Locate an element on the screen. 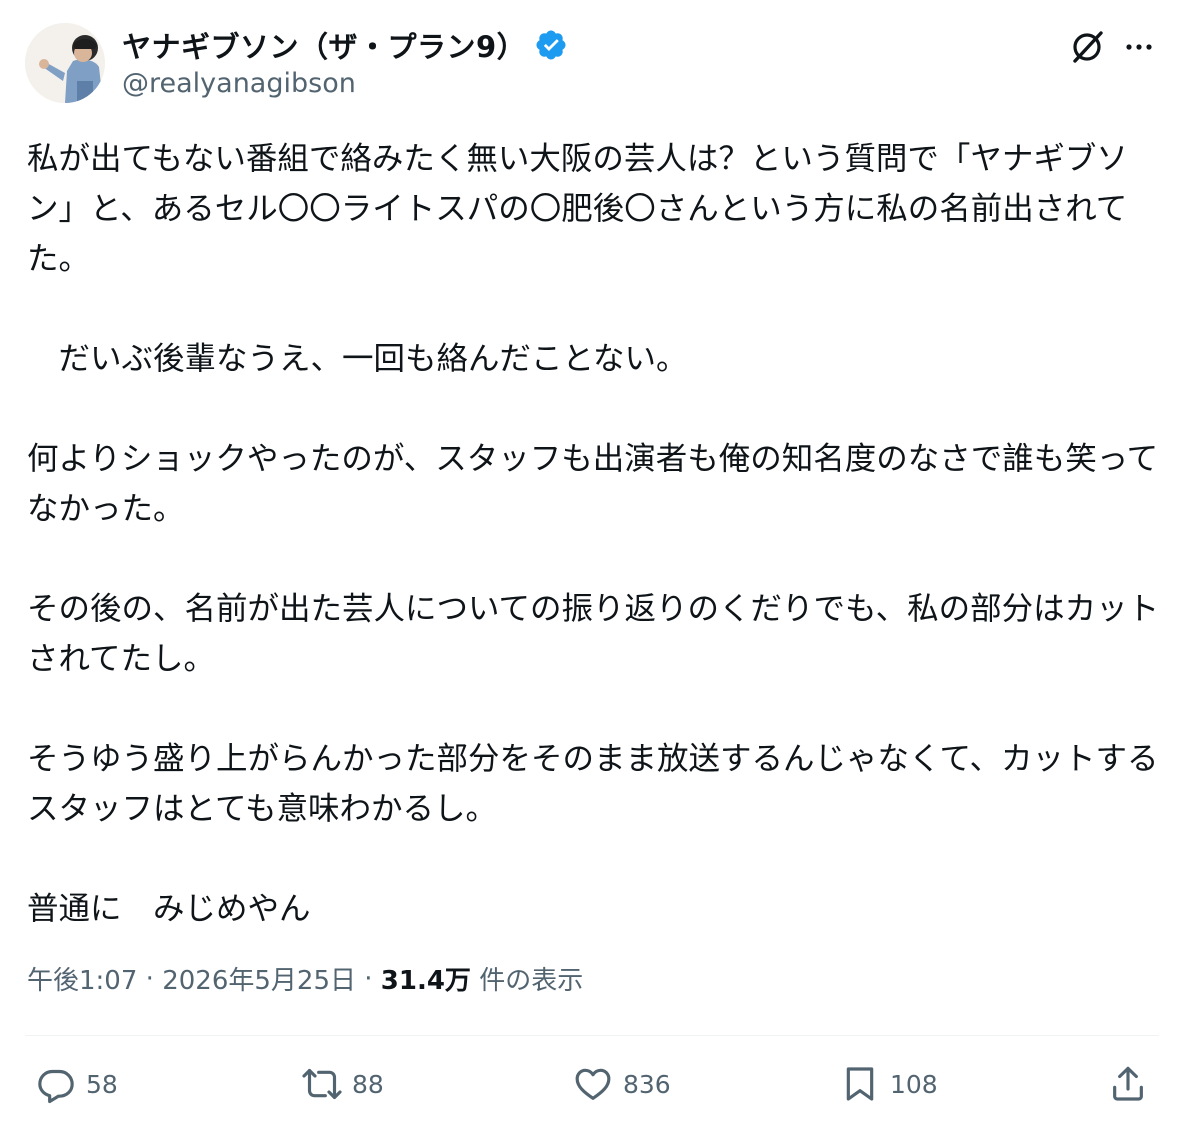 Image resolution: width=1196 pixels, height=1128 pixels. share-icon is located at coordinates (1128, 1083).